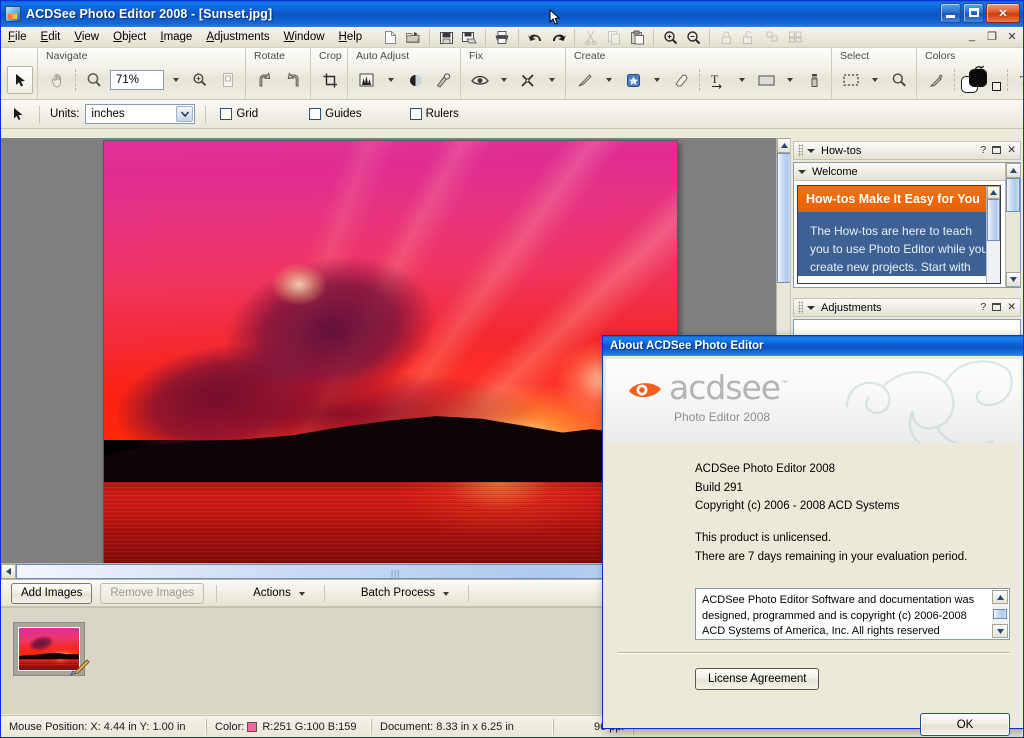  What do you see at coordinates (237, 37) in the screenshot?
I see `menu-adjustments: Adjustments` at bounding box center [237, 37].